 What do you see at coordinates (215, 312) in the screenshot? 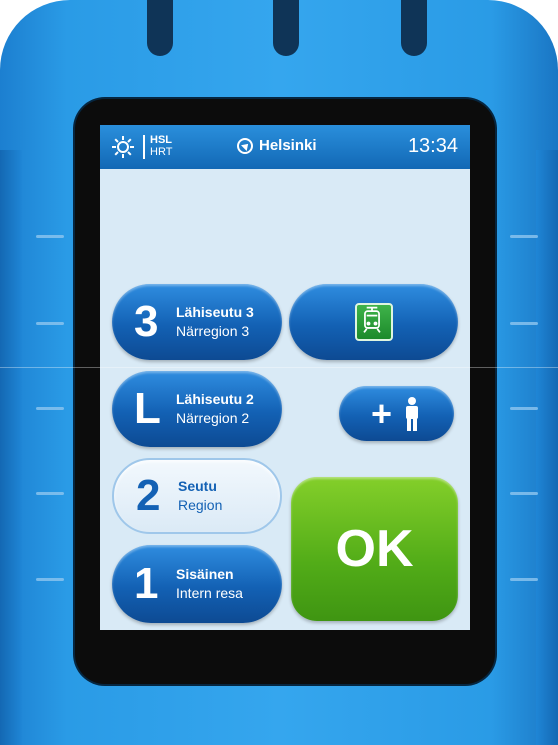
I see `zone-title: Lähiseutu 3` at bounding box center [215, 312].